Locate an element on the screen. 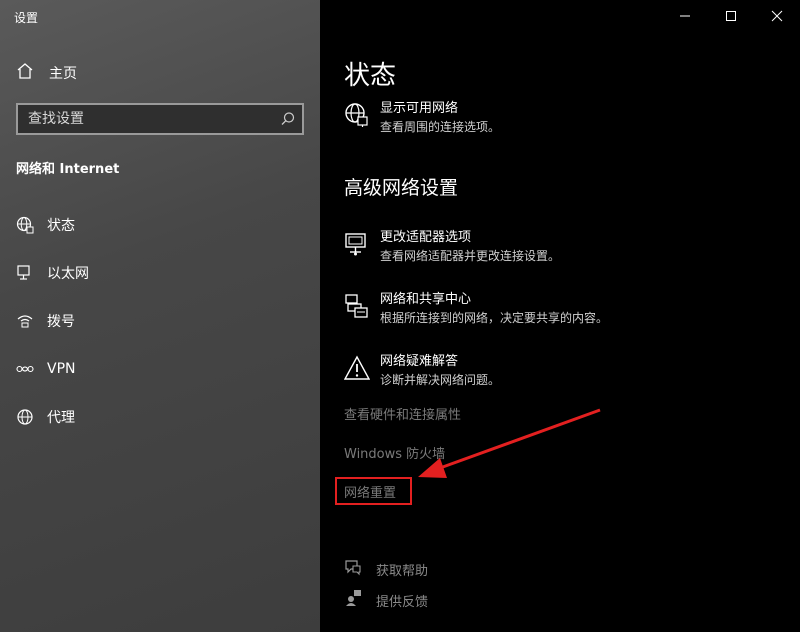 The image size is (800, 632). entry-desc: 根据所连接到的网络，决定要共享的内容。 is located at coordinates (494, 318).